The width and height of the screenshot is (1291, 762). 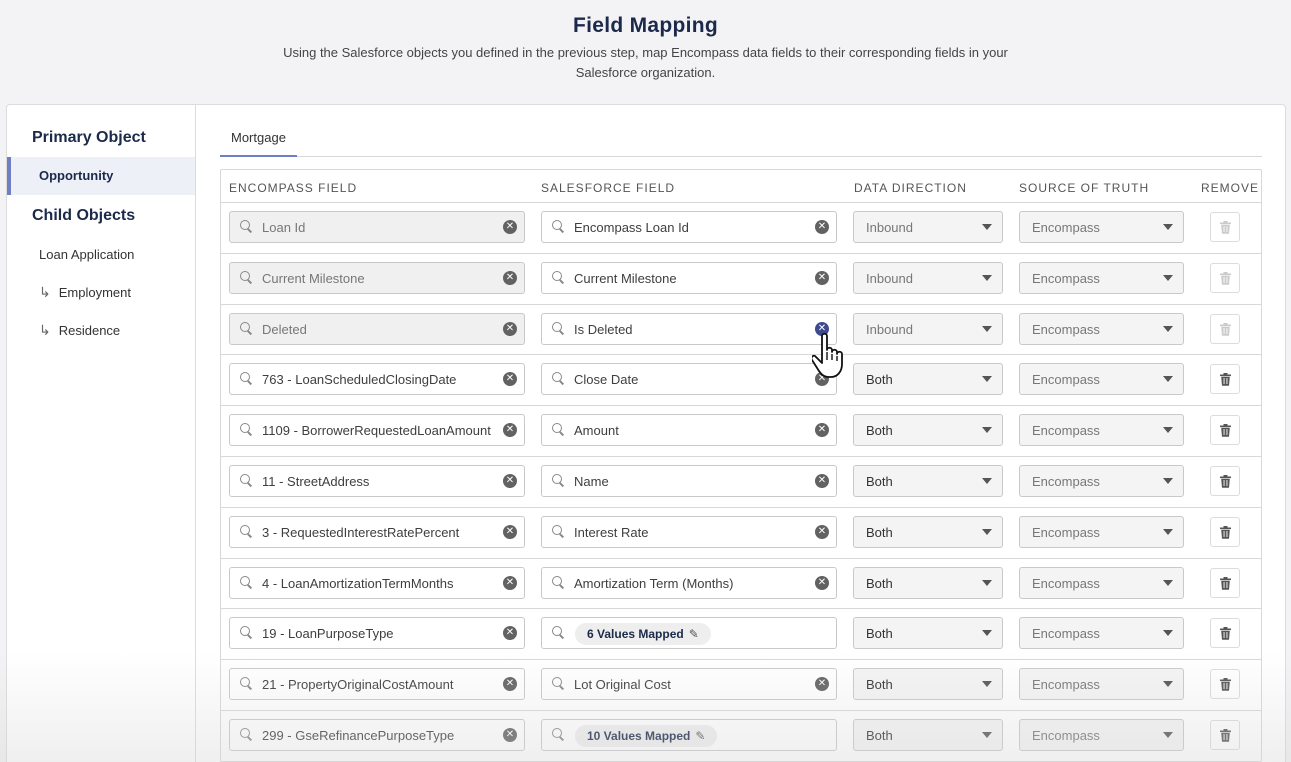 What do you see at coordinates (377, 227) in the screenshot?
I see `encompass-field-input: Loan Id ✕` at bounding box center [377, 227].